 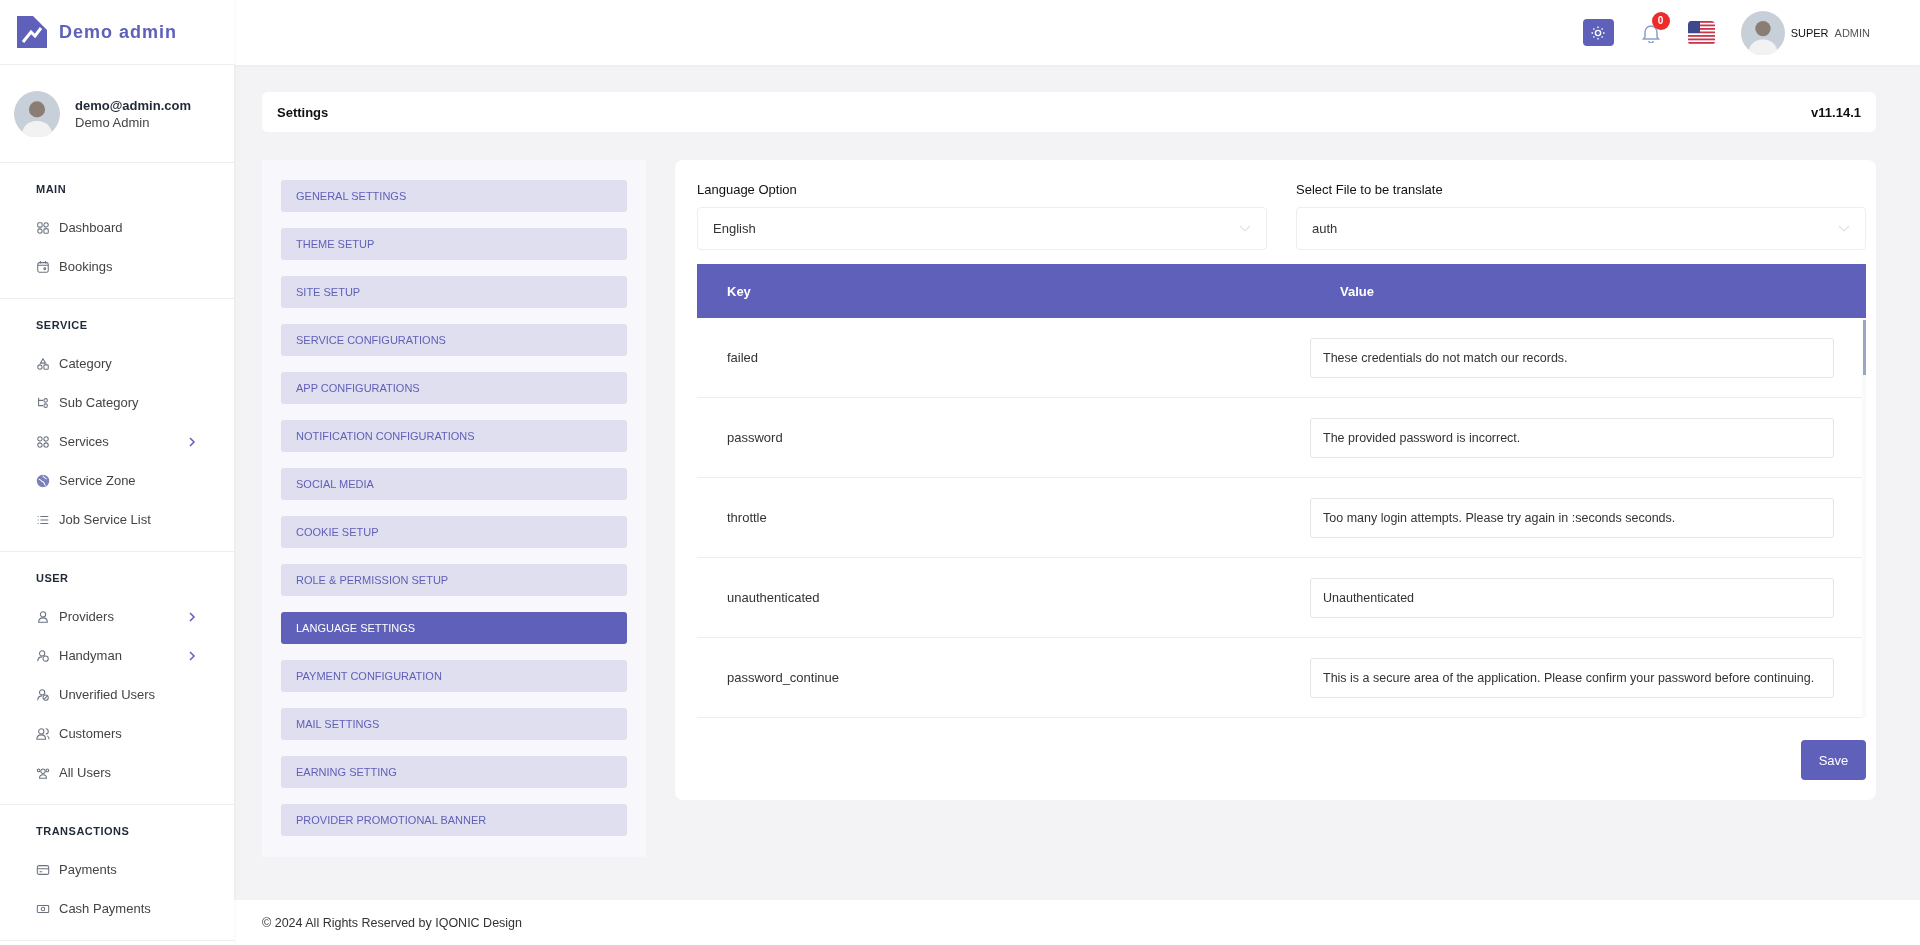 What do you see at coordinates (118, 32) in the screenshot?
I see `brand-name: Demo admin` at bounding box center [118, 32].